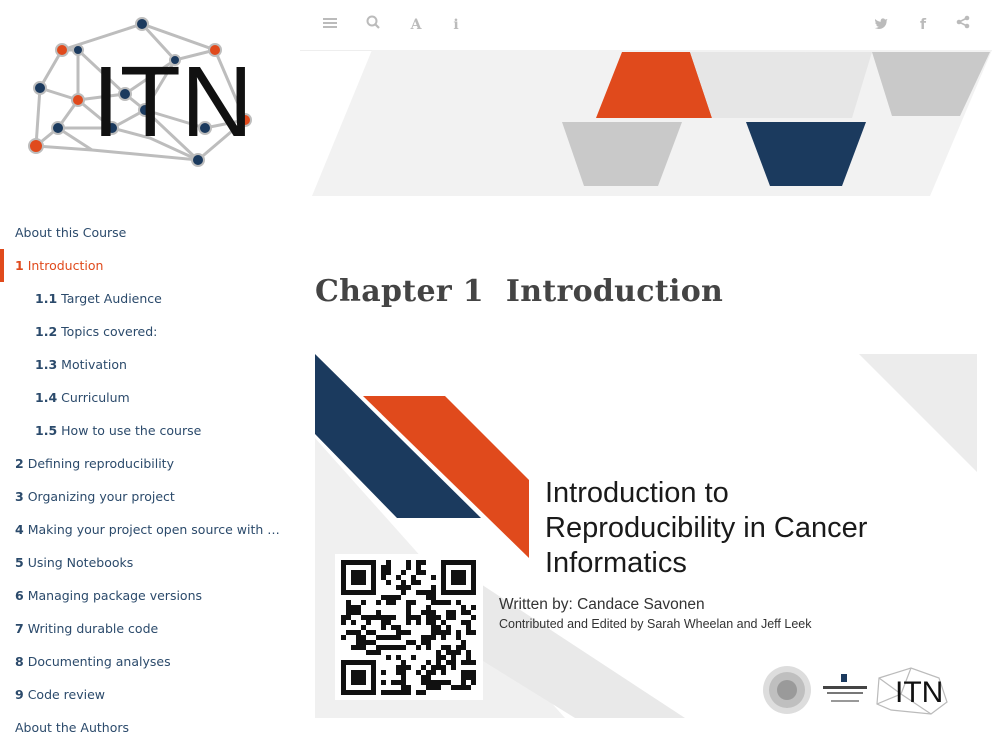  I want to click on itn-logo: ITN, so click(150, 94).